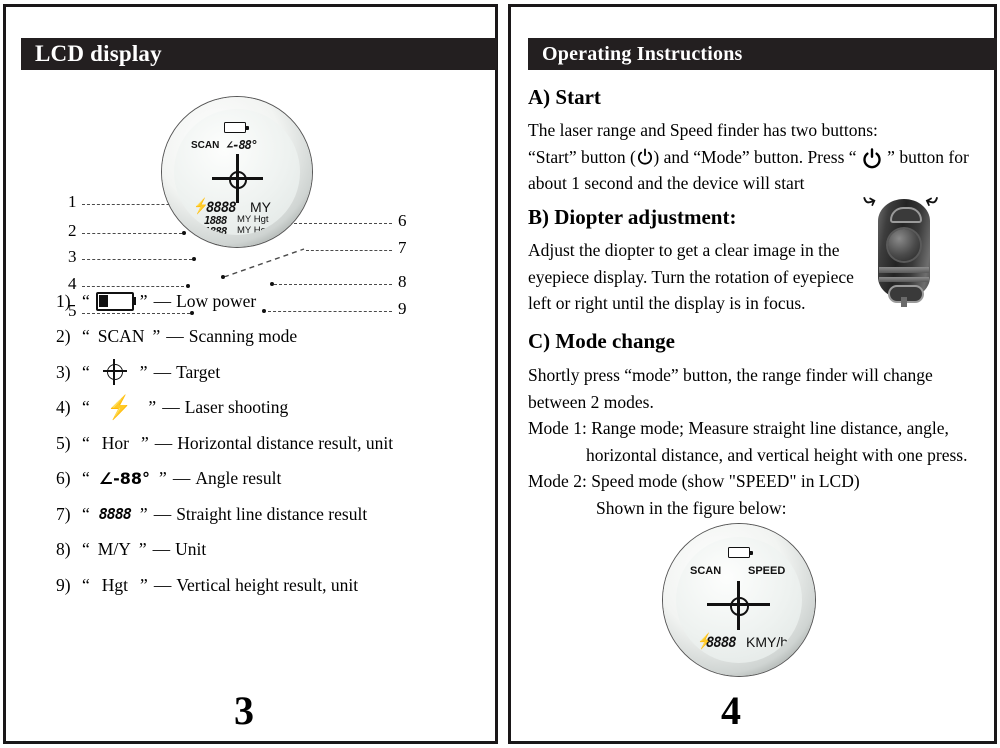 The height and width of the screenshot is (748, 1000). What do you see at coordinates (63, 442) in the screenshot?
I see `legend-number: 5)` at bounding box center [63, 442].